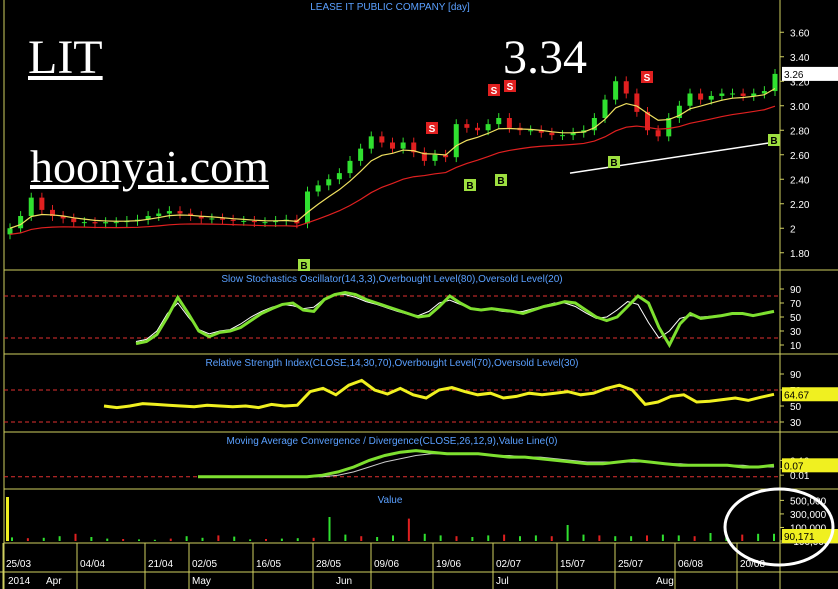  Describe the element at coordinates (201, 581) in the screenshot. I see `month-label: May` at that location.